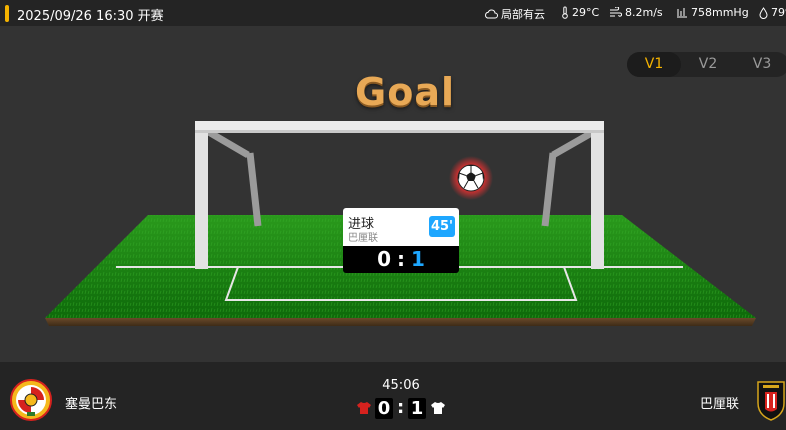 The height and width of the screenshot is (430, 786). What do you see at coordinates (364, 408) in the screenshot?
I see `home-kit-icon` at bounding box center [364, 408].